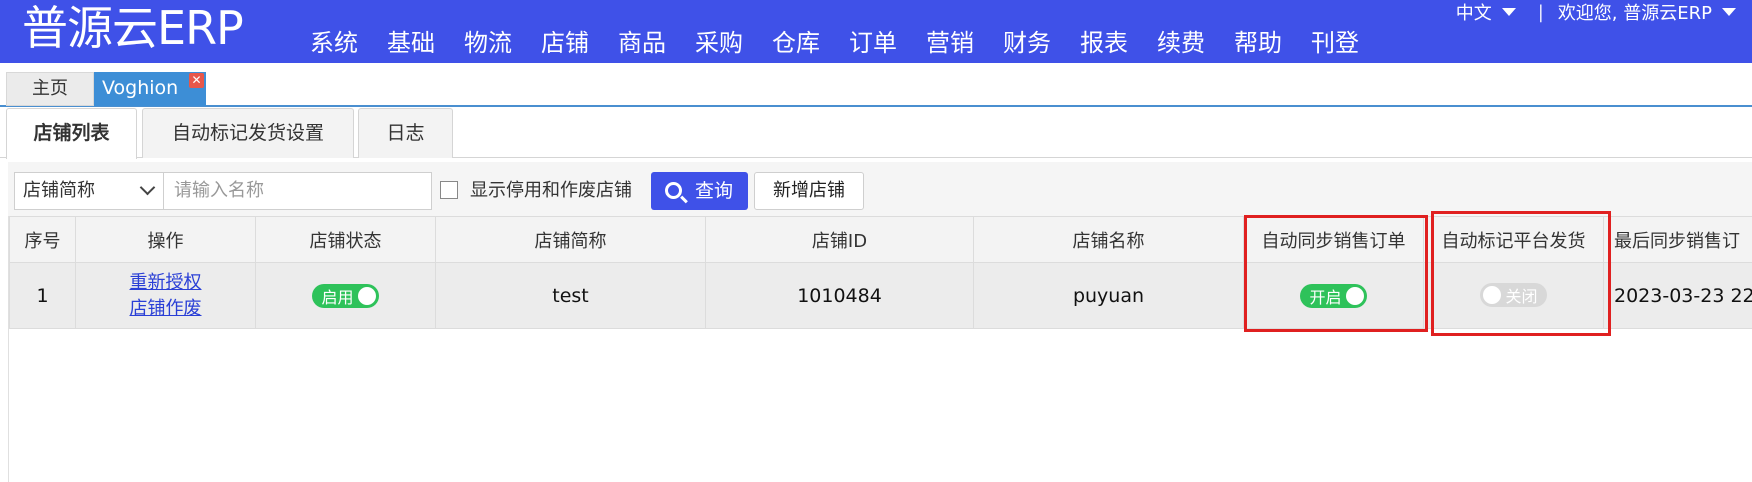  What do you see at coordinates (42, 239) in the screenshot?
I see `column-header: 序号` at bounding box center [42, 239].